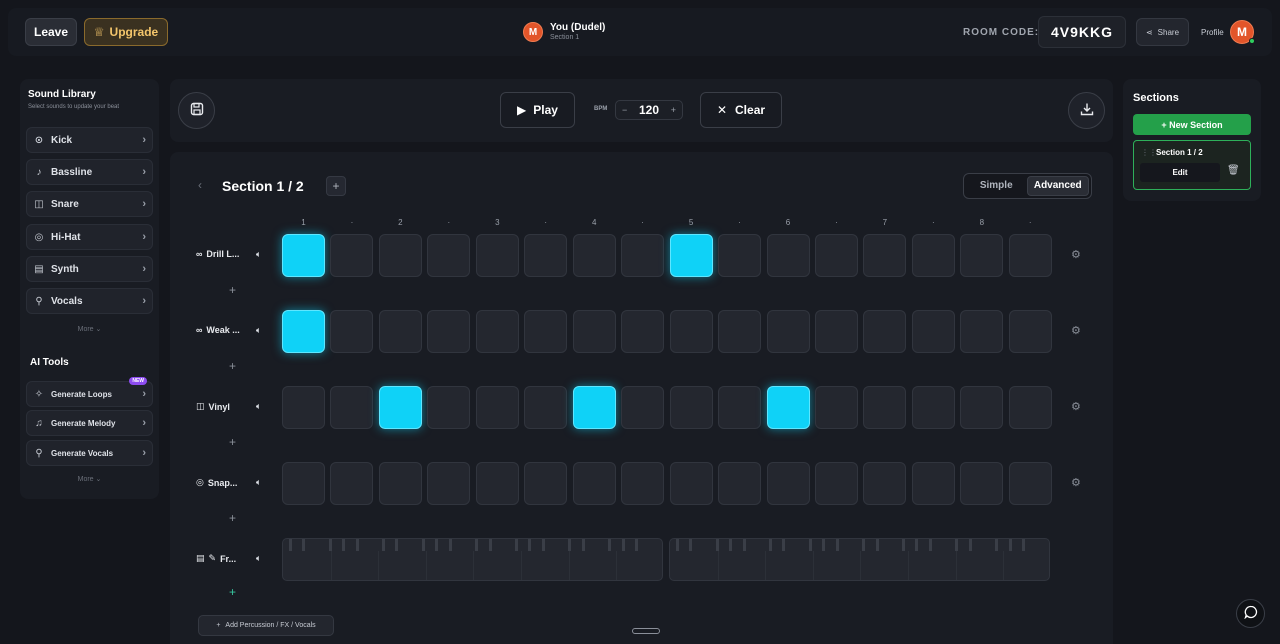 This screenshot has width=1280, height=644. Describe the element at coordinates (1250, 613) in the screenshot. I see `chat-button` at that location.